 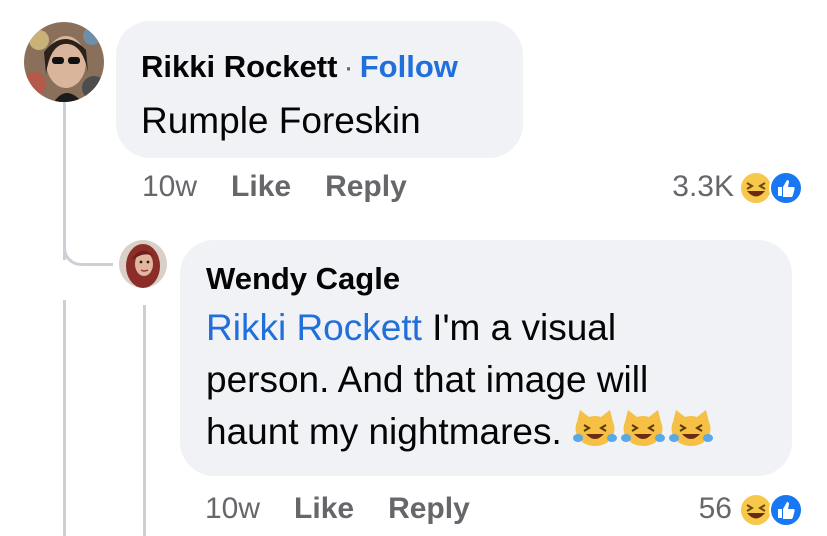 What do you see at coordinates (291, 187) in the screenshot?
I see `comment-actions: 10w Like Reply` at bounding box center [291, 187].